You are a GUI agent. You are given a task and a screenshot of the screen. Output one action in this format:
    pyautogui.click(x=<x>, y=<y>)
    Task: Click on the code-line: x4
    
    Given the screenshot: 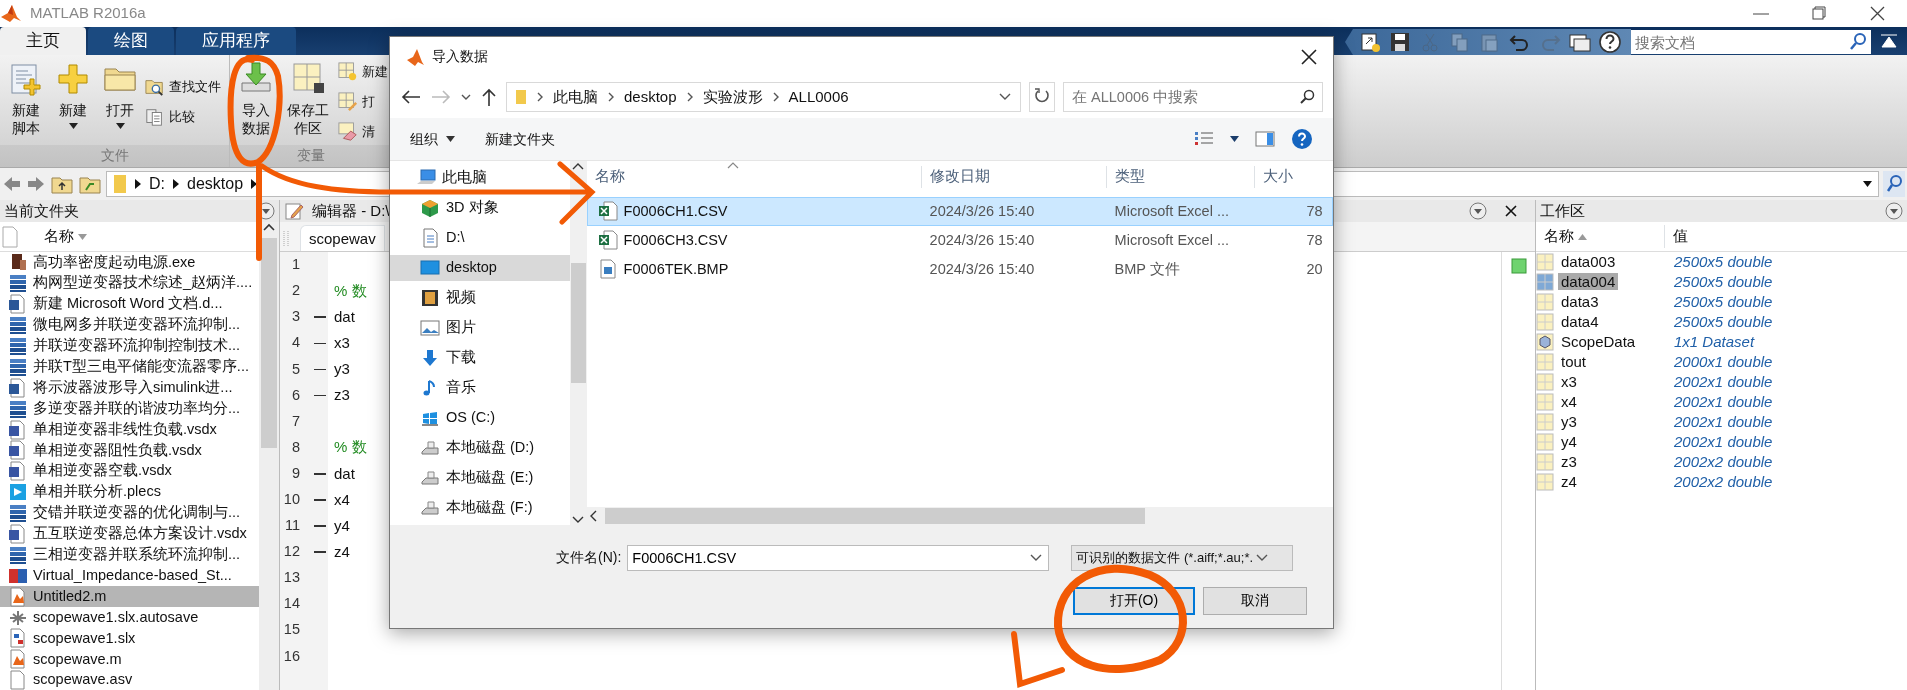 What is the action you would take?
    pyautogui.click(x=341, y=499)
    